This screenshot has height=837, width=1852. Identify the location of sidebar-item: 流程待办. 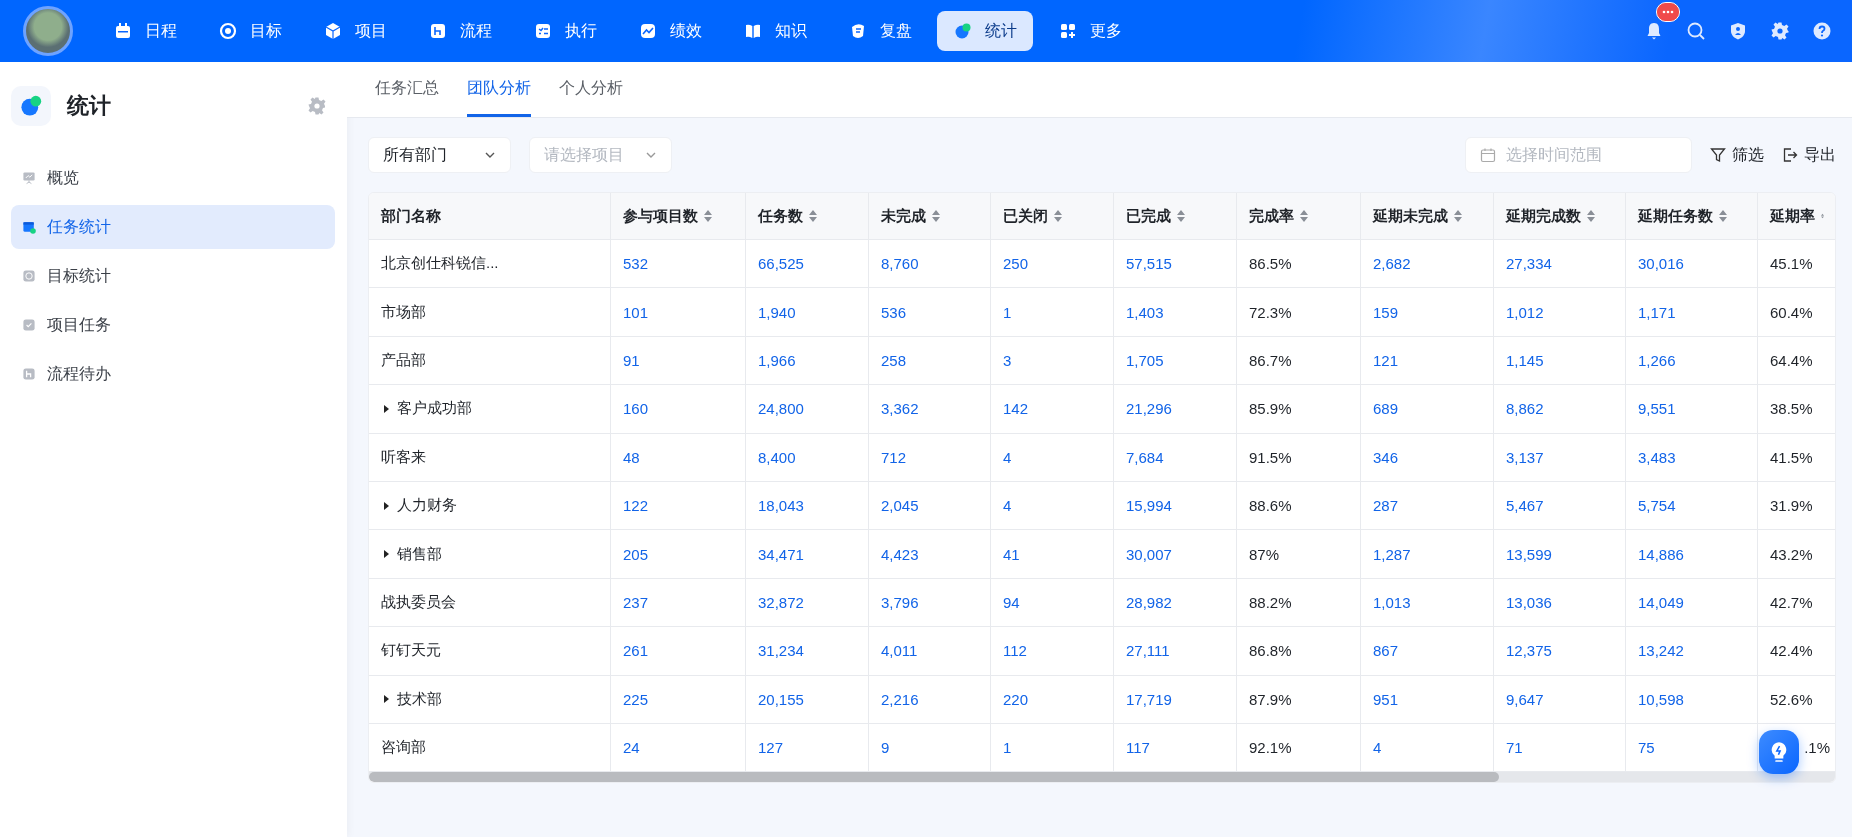
(173, 374).